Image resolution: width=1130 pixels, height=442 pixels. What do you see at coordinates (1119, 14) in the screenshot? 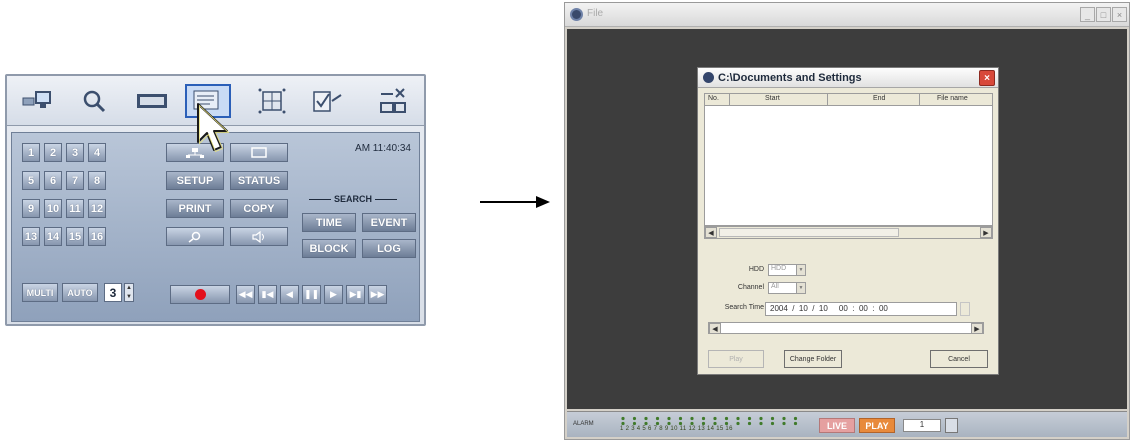
I see `close-icon: ×` at bounding box center [1119, 14].